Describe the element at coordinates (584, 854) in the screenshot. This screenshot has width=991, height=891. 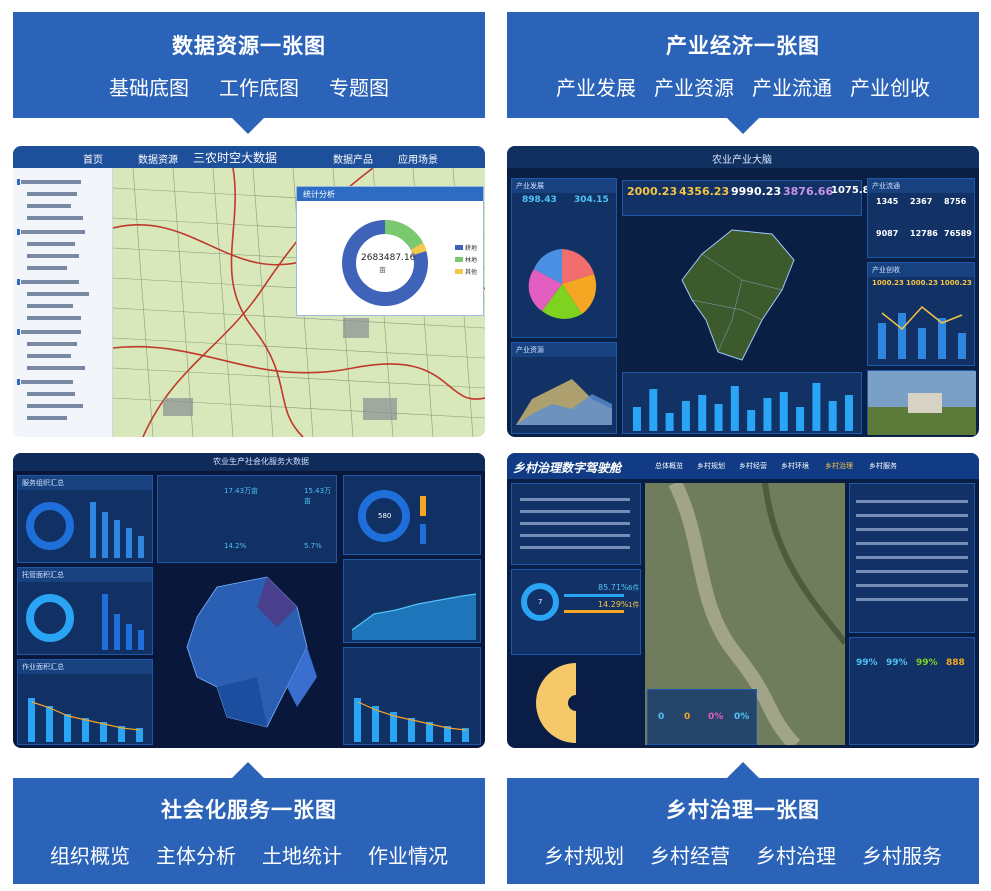
I see `header-sub: 乡村规划` at that location.